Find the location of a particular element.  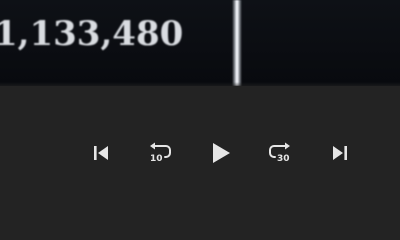

previous-button is located at coordinates (101, 153).